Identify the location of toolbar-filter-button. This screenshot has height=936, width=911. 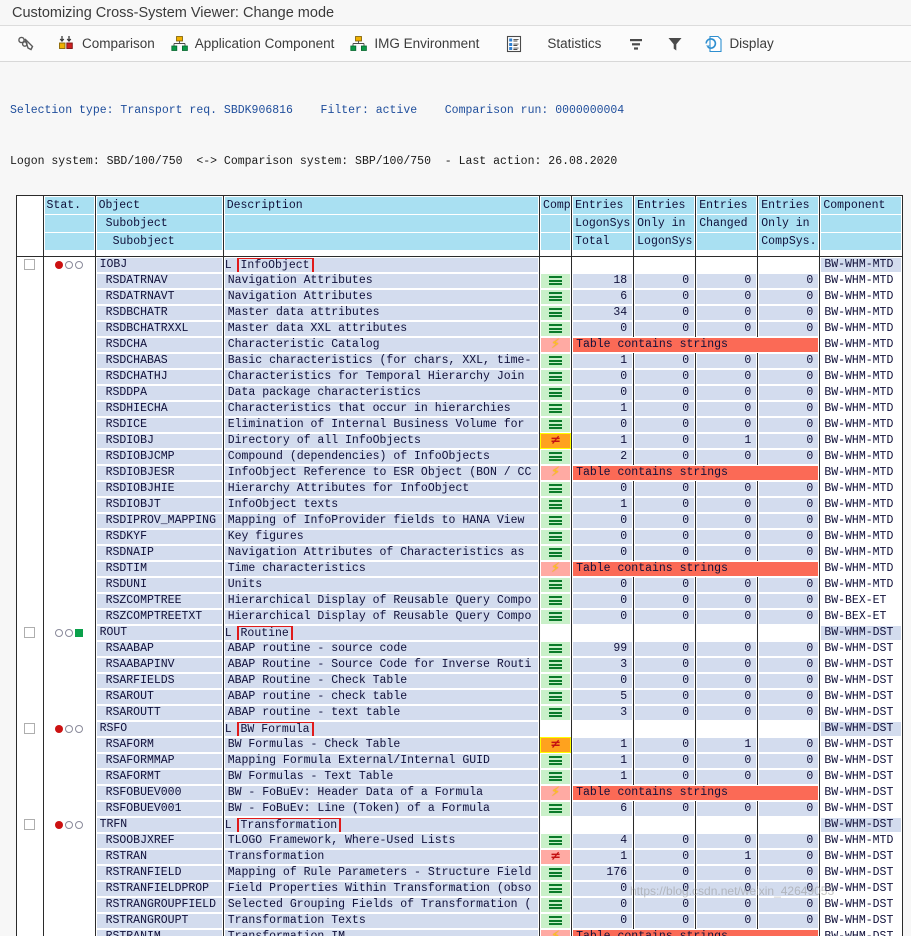
(678, 44).